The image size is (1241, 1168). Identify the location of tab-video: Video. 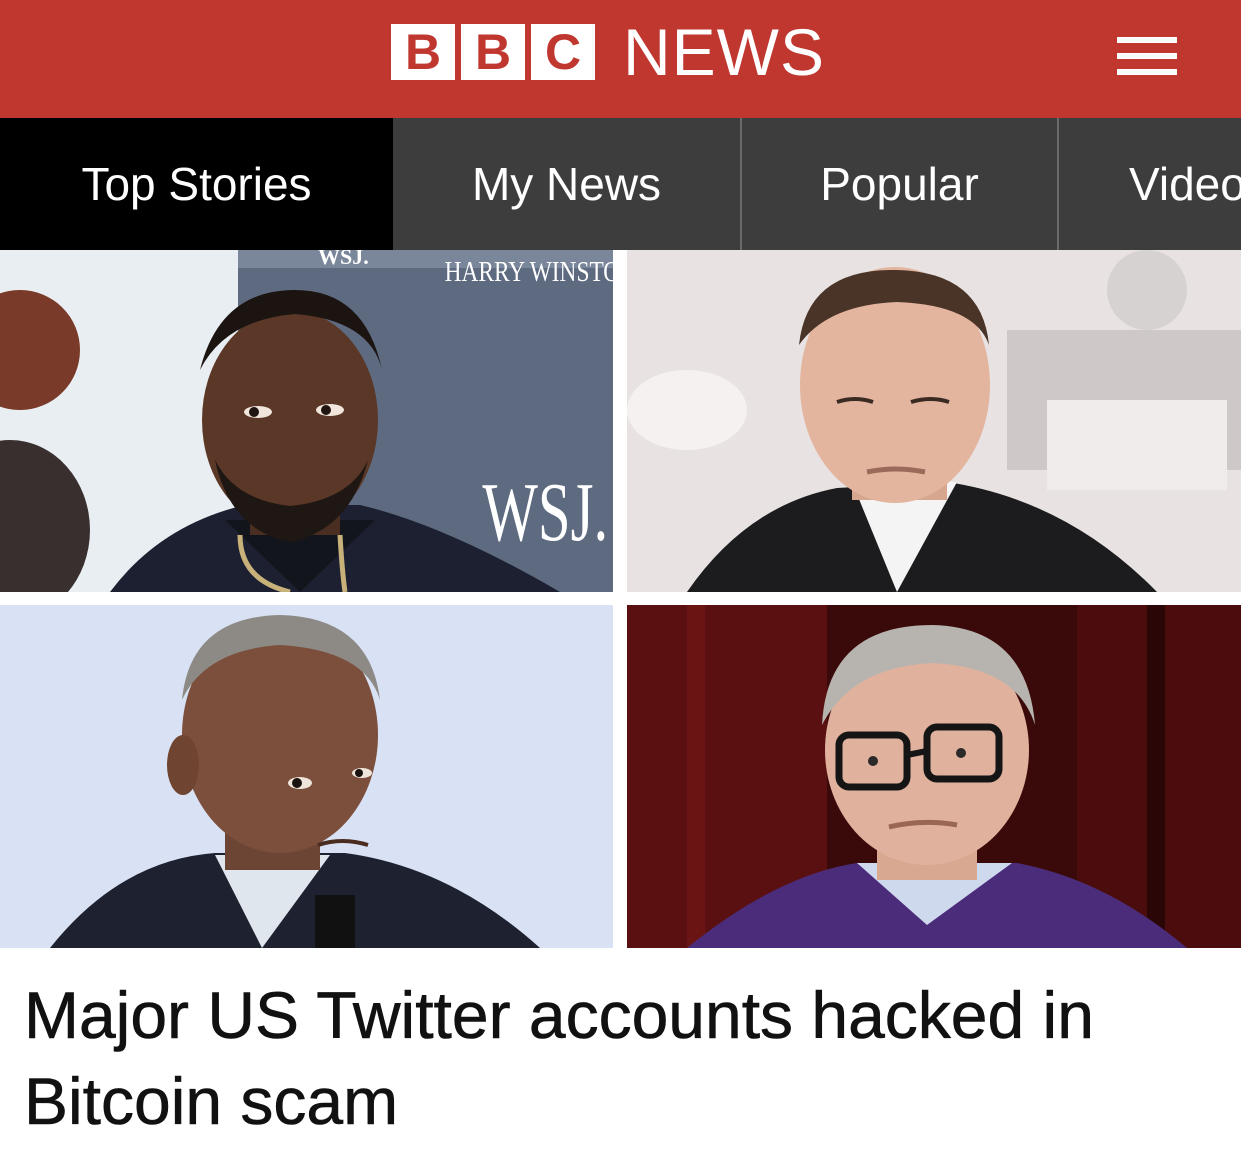
(1150, 184).